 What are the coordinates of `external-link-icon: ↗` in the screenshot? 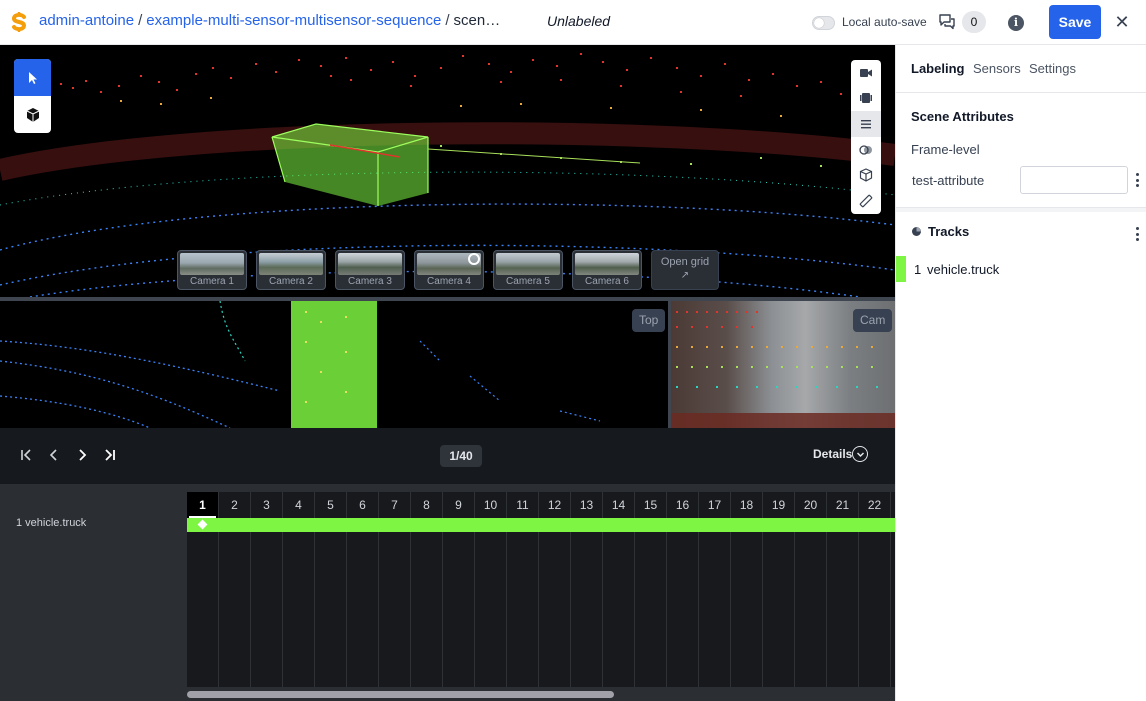 It's located at (685, 275).